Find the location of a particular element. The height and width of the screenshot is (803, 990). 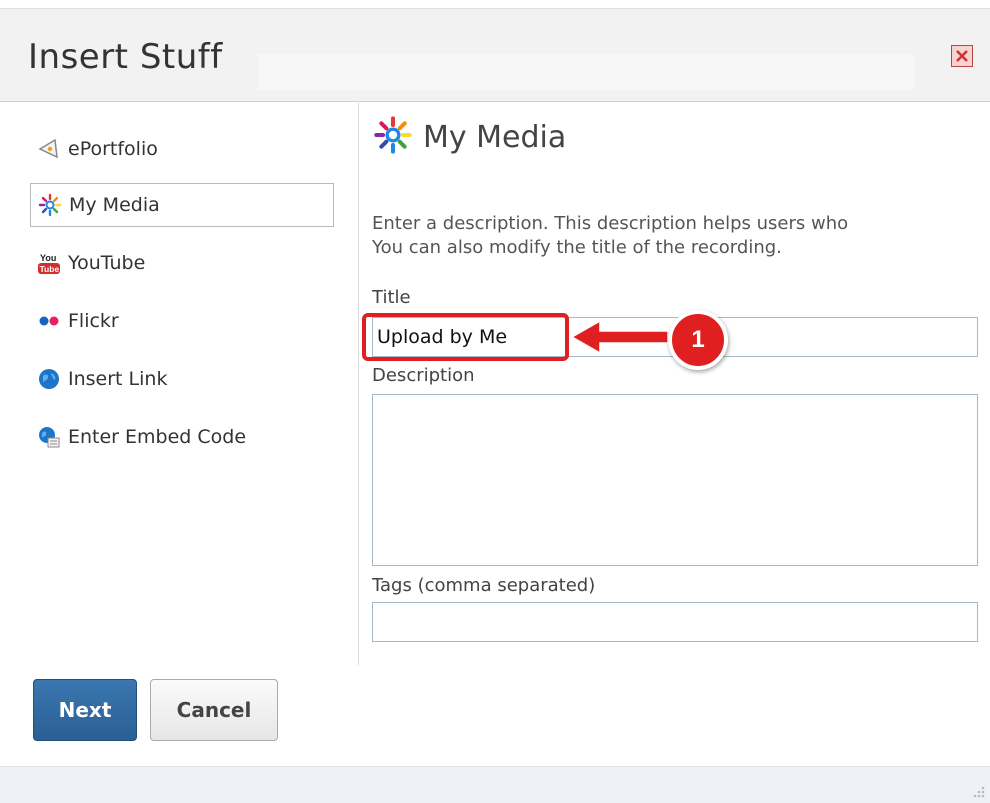

sidebar-item-youtube: You Tube YouTube is located at coordinates (182, 263).